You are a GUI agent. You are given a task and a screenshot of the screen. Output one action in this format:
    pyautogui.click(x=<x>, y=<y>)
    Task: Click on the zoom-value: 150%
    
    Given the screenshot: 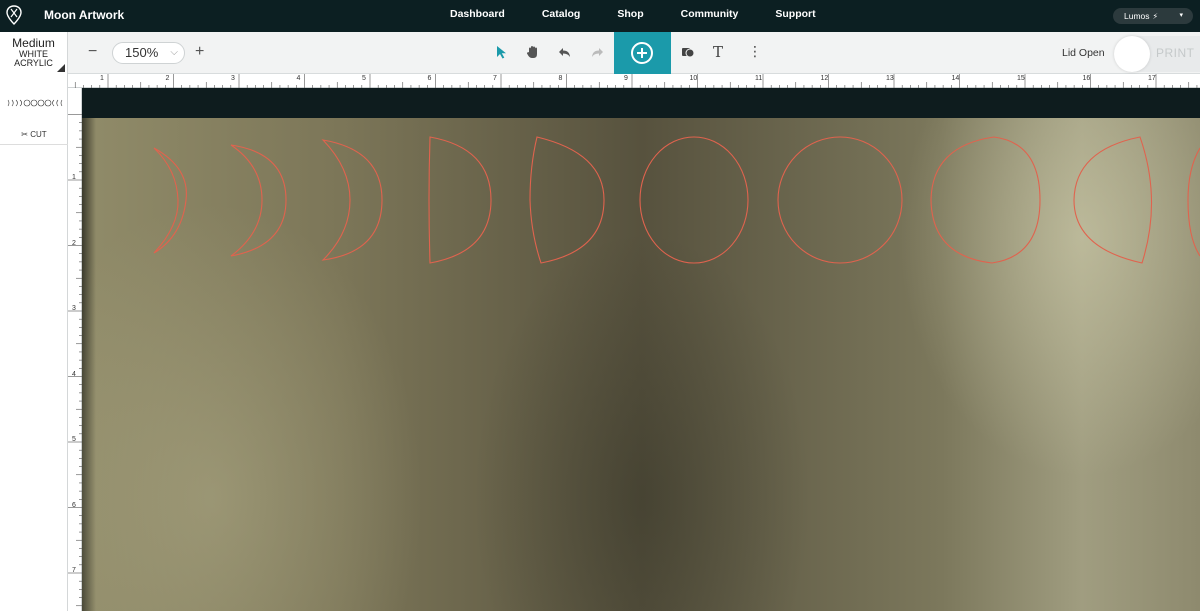 What is the action you would take?
    pyautogui.click(x=142, y=52)
    